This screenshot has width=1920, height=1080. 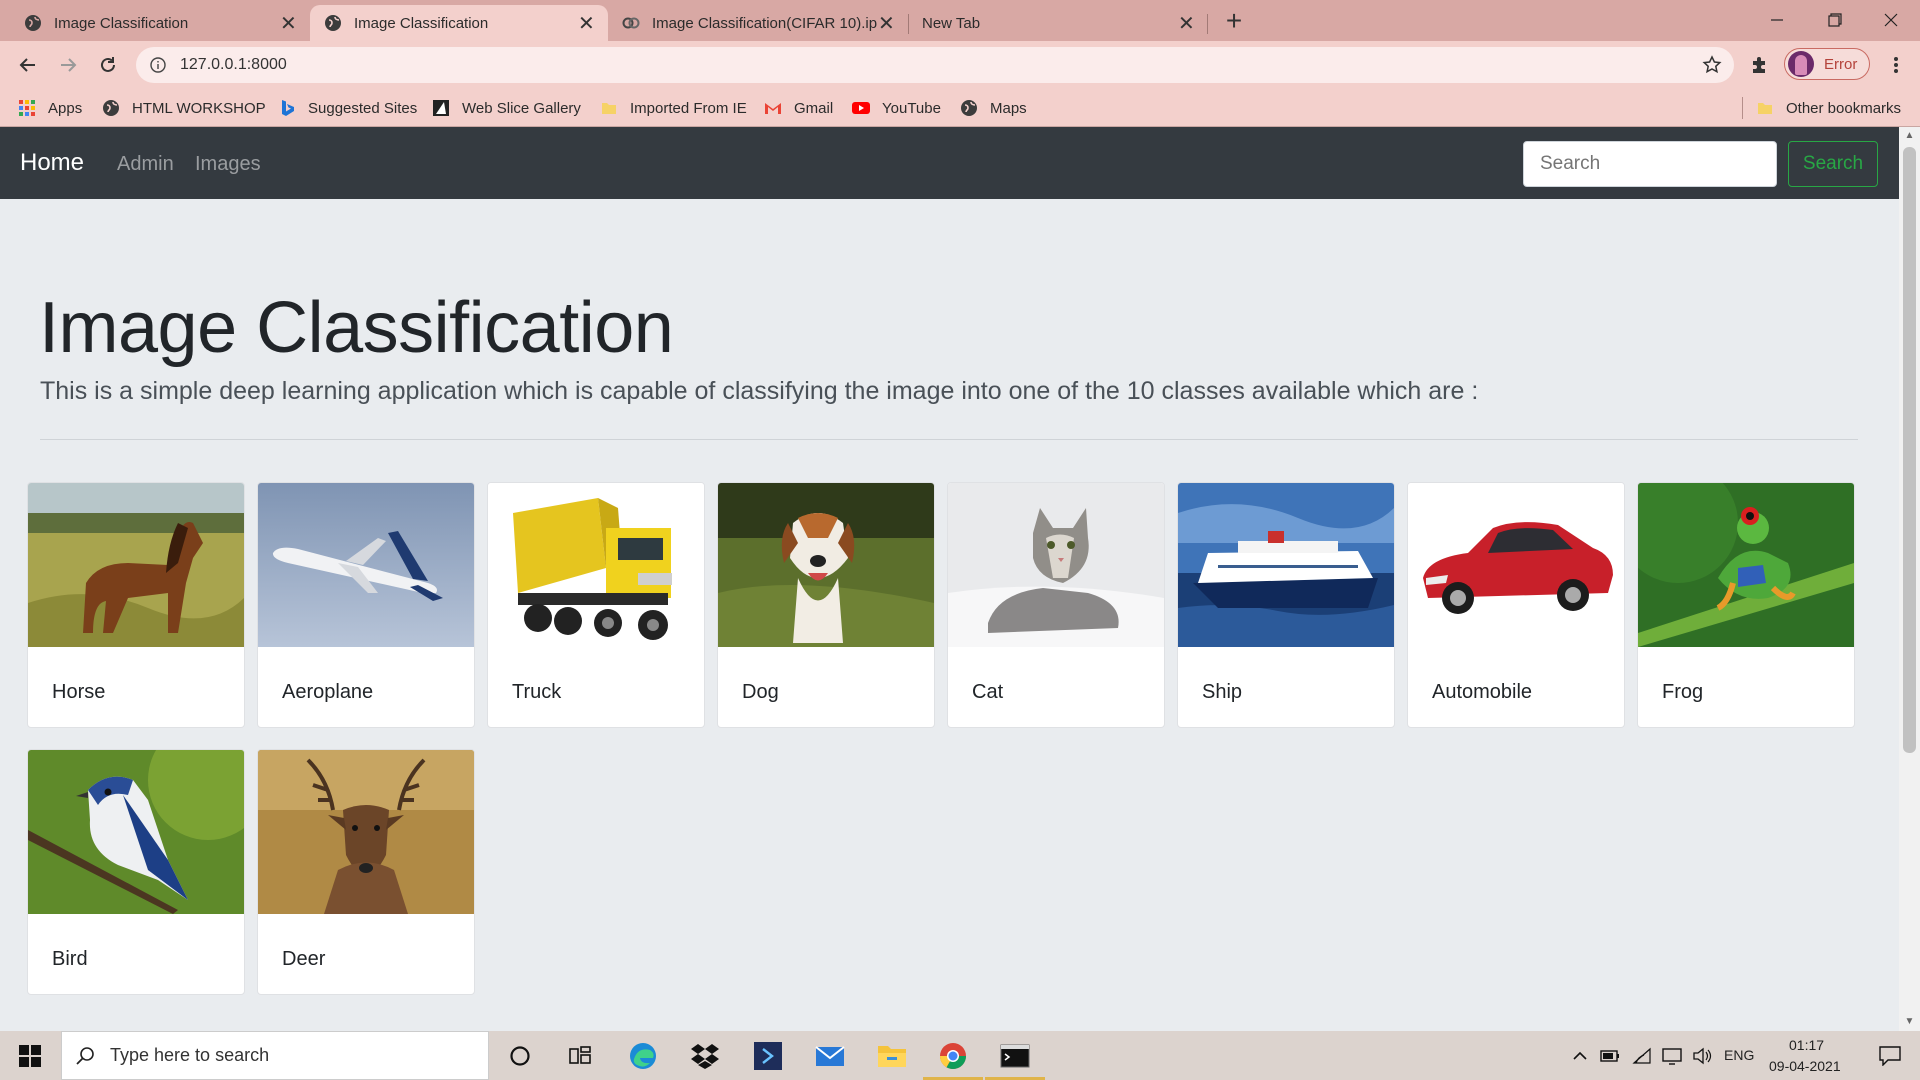 What do you see at coordinates (1844, 108) in the screenshot?
I see `bookmark-label: Other bookmarks` at bounding box center [1844, 108].